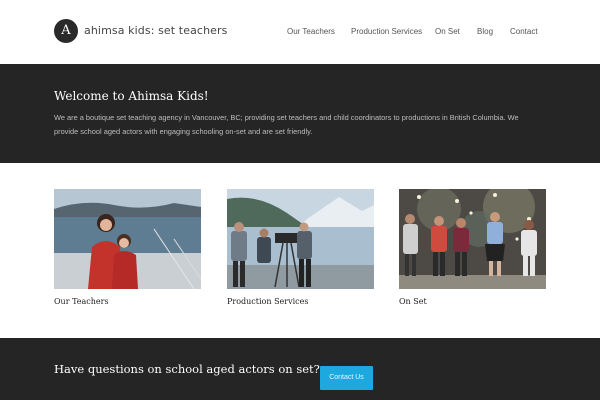 Image resolution: width=600 pixels, height=400 pixels. What do you see at coordinates (413, 301) in the screenshot?
I see `on-set-label: On Set` at bounding box center [413, 301].